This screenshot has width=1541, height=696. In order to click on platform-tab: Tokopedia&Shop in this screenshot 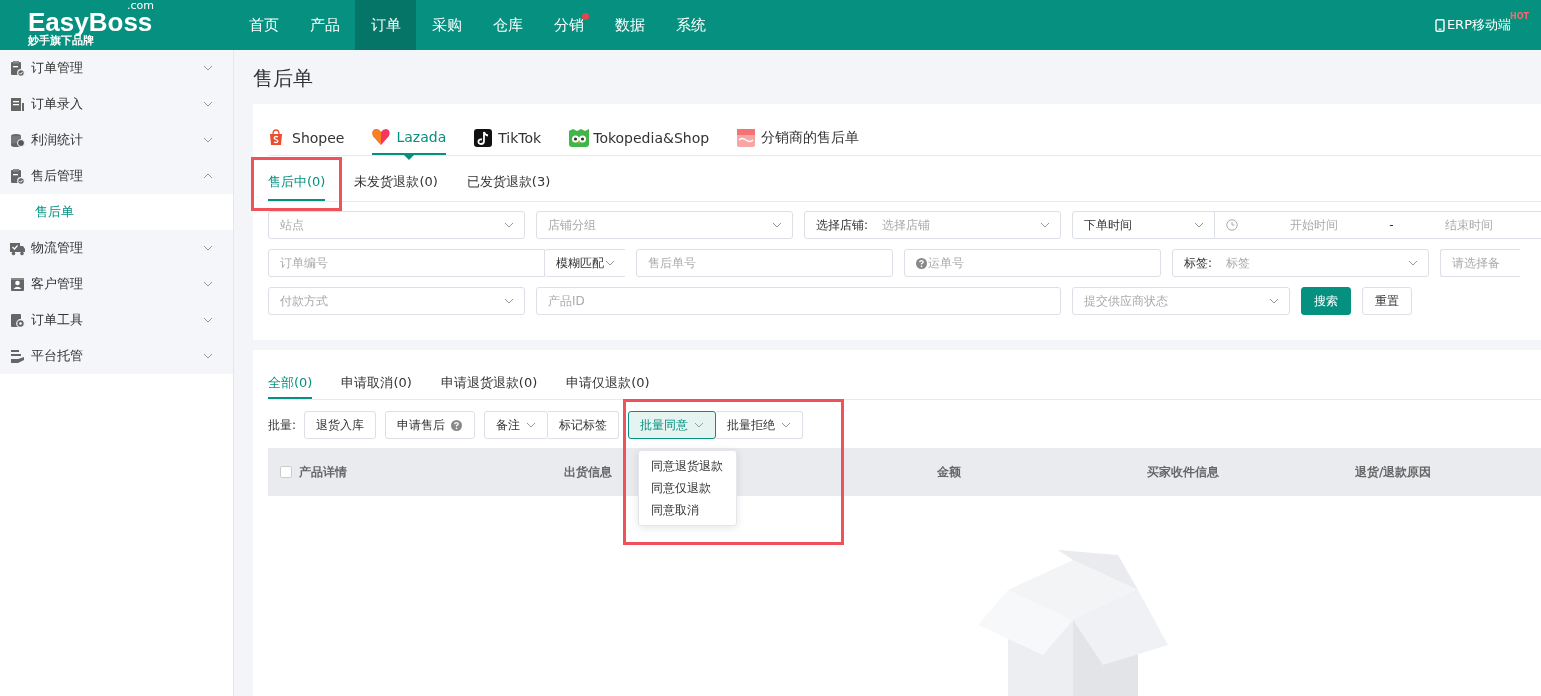, I will do `click(639, 138)`.